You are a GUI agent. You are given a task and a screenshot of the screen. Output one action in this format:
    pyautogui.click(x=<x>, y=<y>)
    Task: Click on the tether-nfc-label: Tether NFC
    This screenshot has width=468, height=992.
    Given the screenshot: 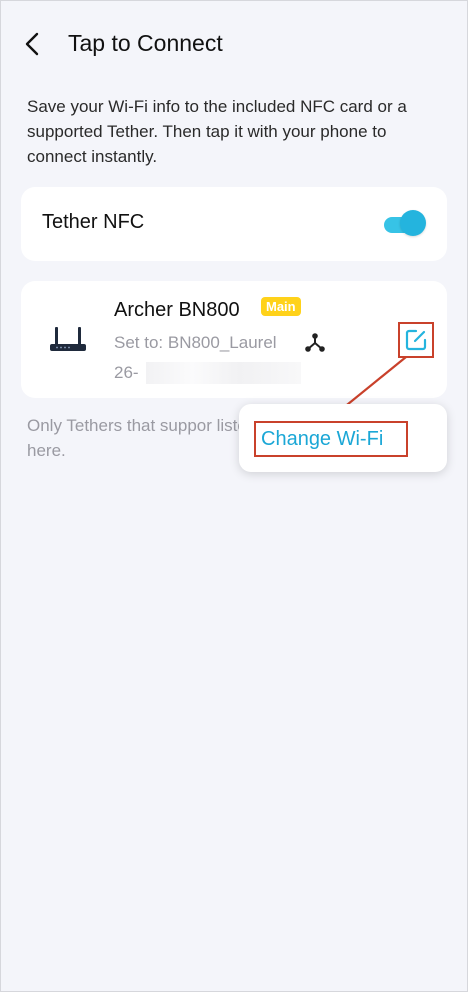 What is the action you would take?
    pyautogui.click(x=93, y=222)
    